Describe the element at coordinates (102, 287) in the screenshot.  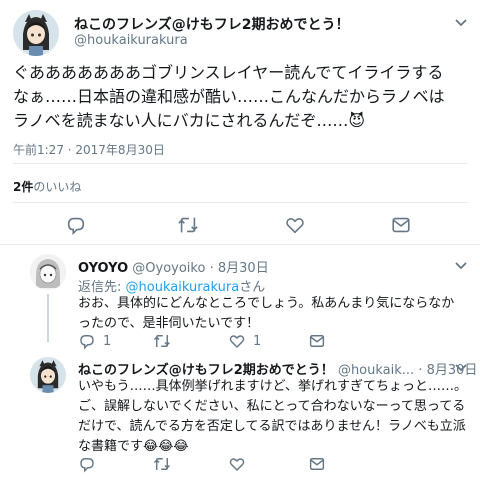
I see `replying-to-label: 返信先:` at that location.